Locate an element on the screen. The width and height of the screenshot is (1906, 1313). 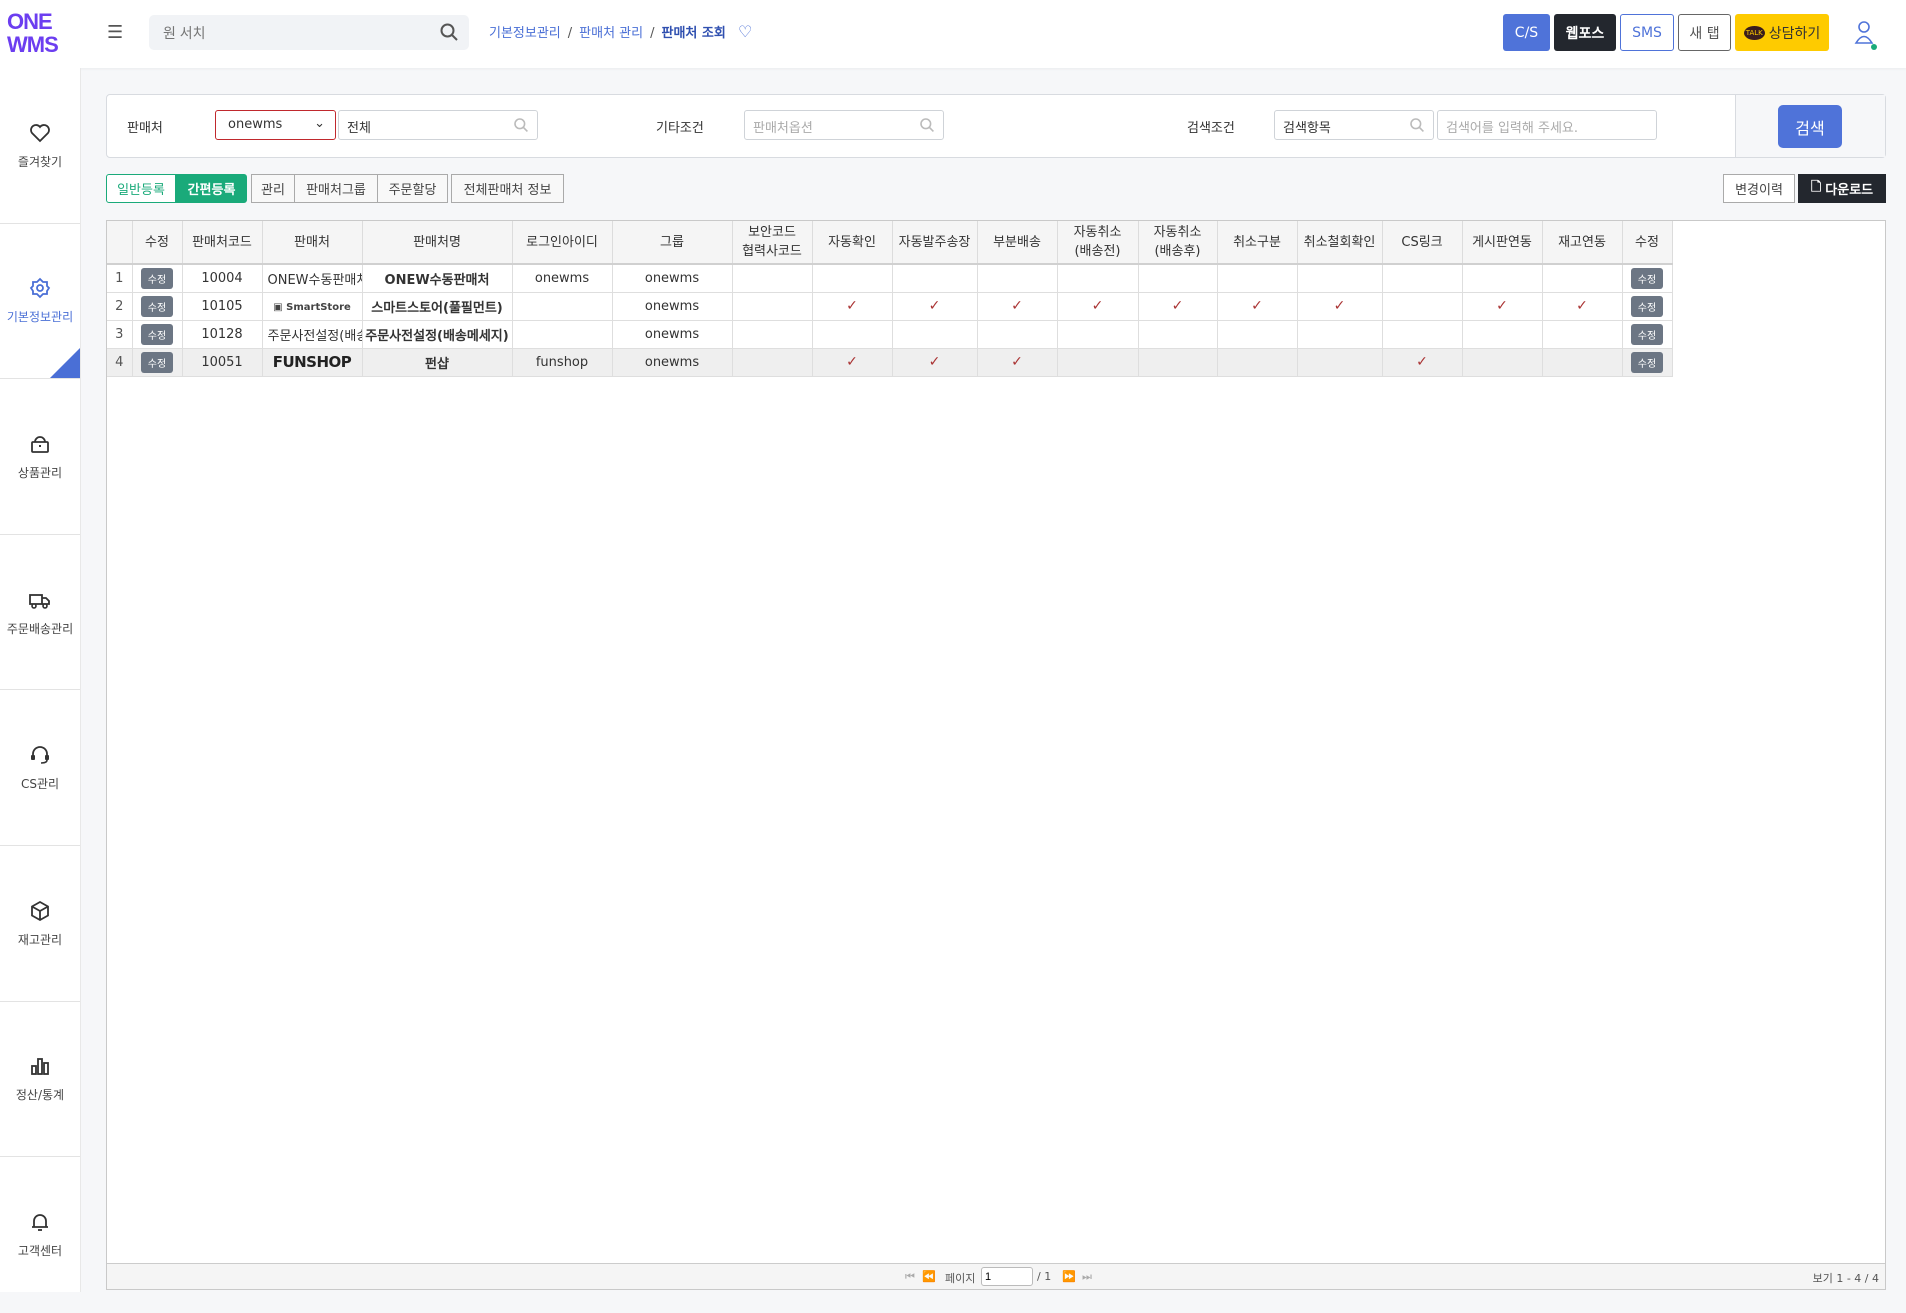
order-allocation-button: 주문할당 is located at coordinates (412, 188).